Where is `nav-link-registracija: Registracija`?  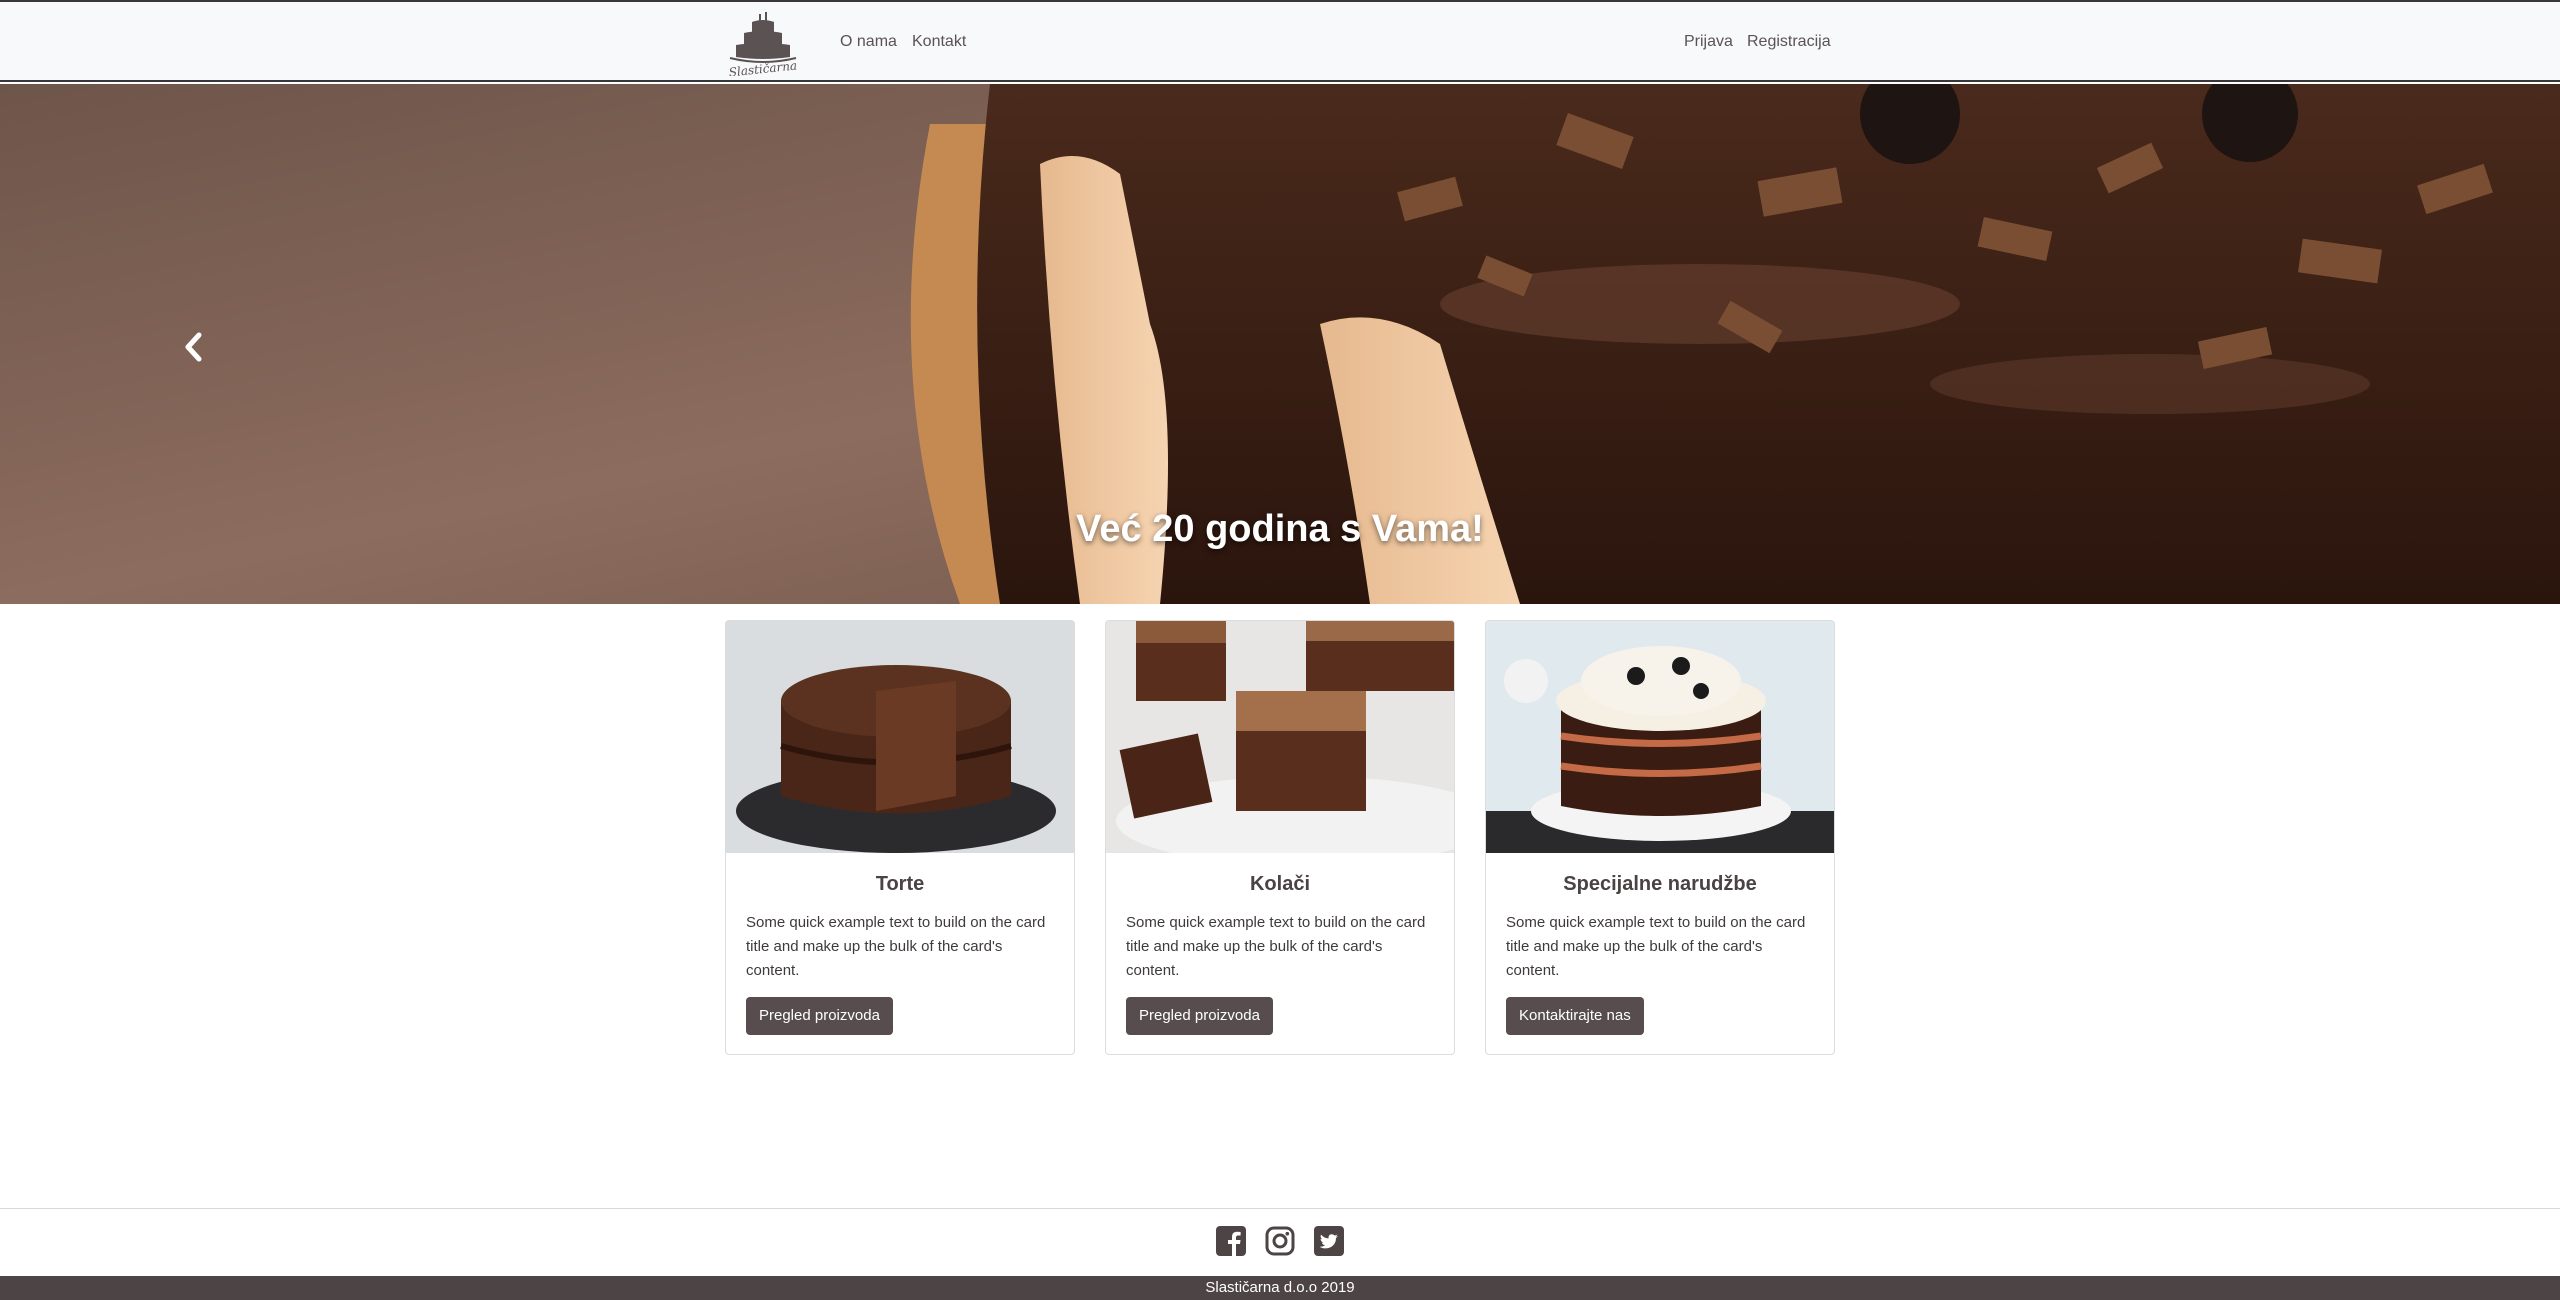
nav-link-registracija: Registracija is located at coordinates (1789, 42).